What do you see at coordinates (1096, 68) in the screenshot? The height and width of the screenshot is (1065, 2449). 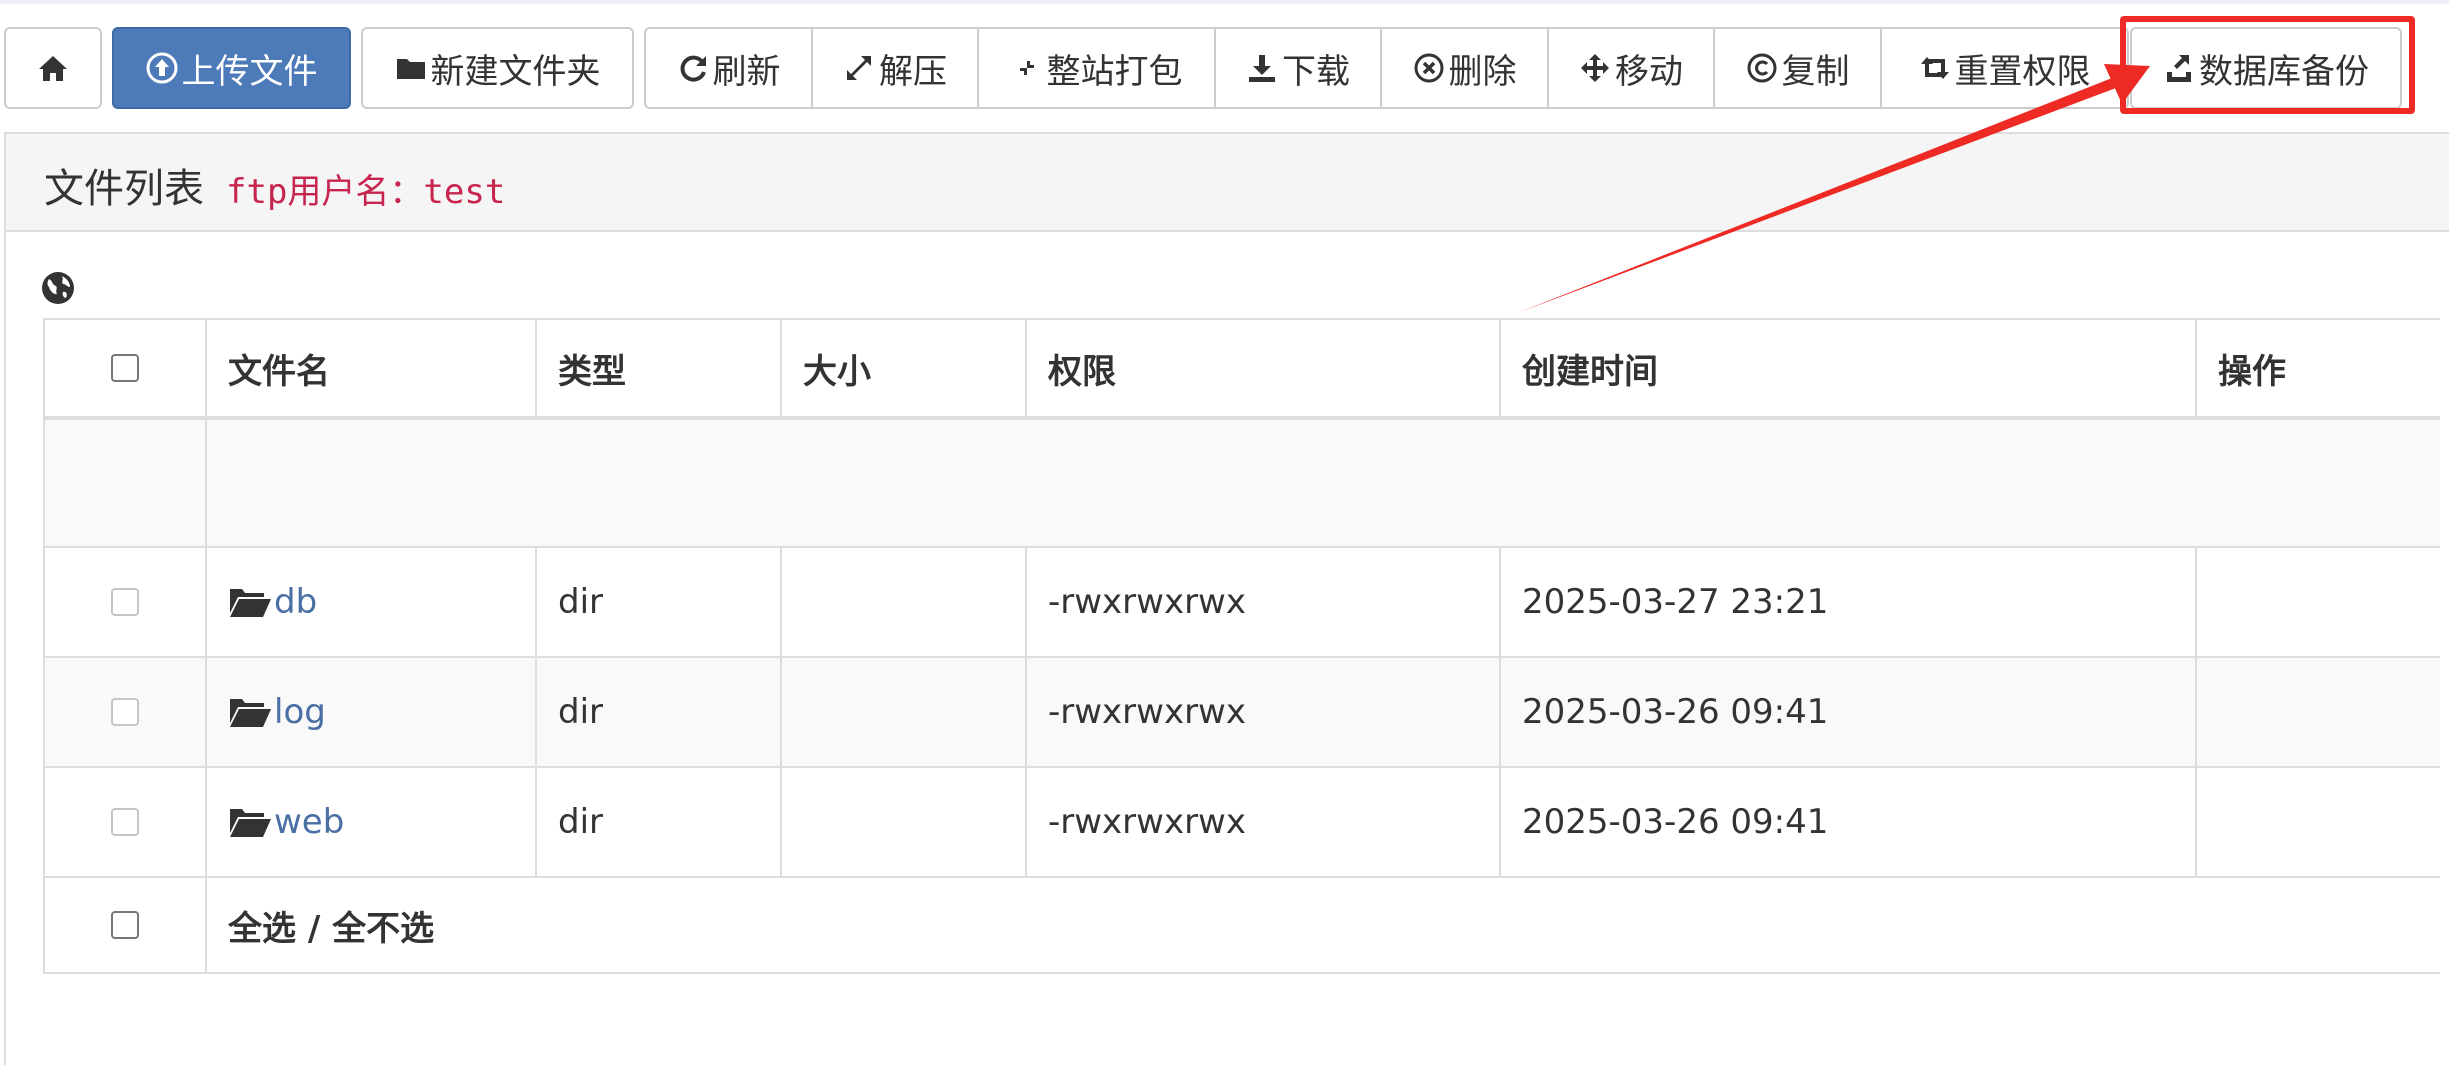 I see `pack-site-button: 整站打包` at bounding box center [1096, 68].